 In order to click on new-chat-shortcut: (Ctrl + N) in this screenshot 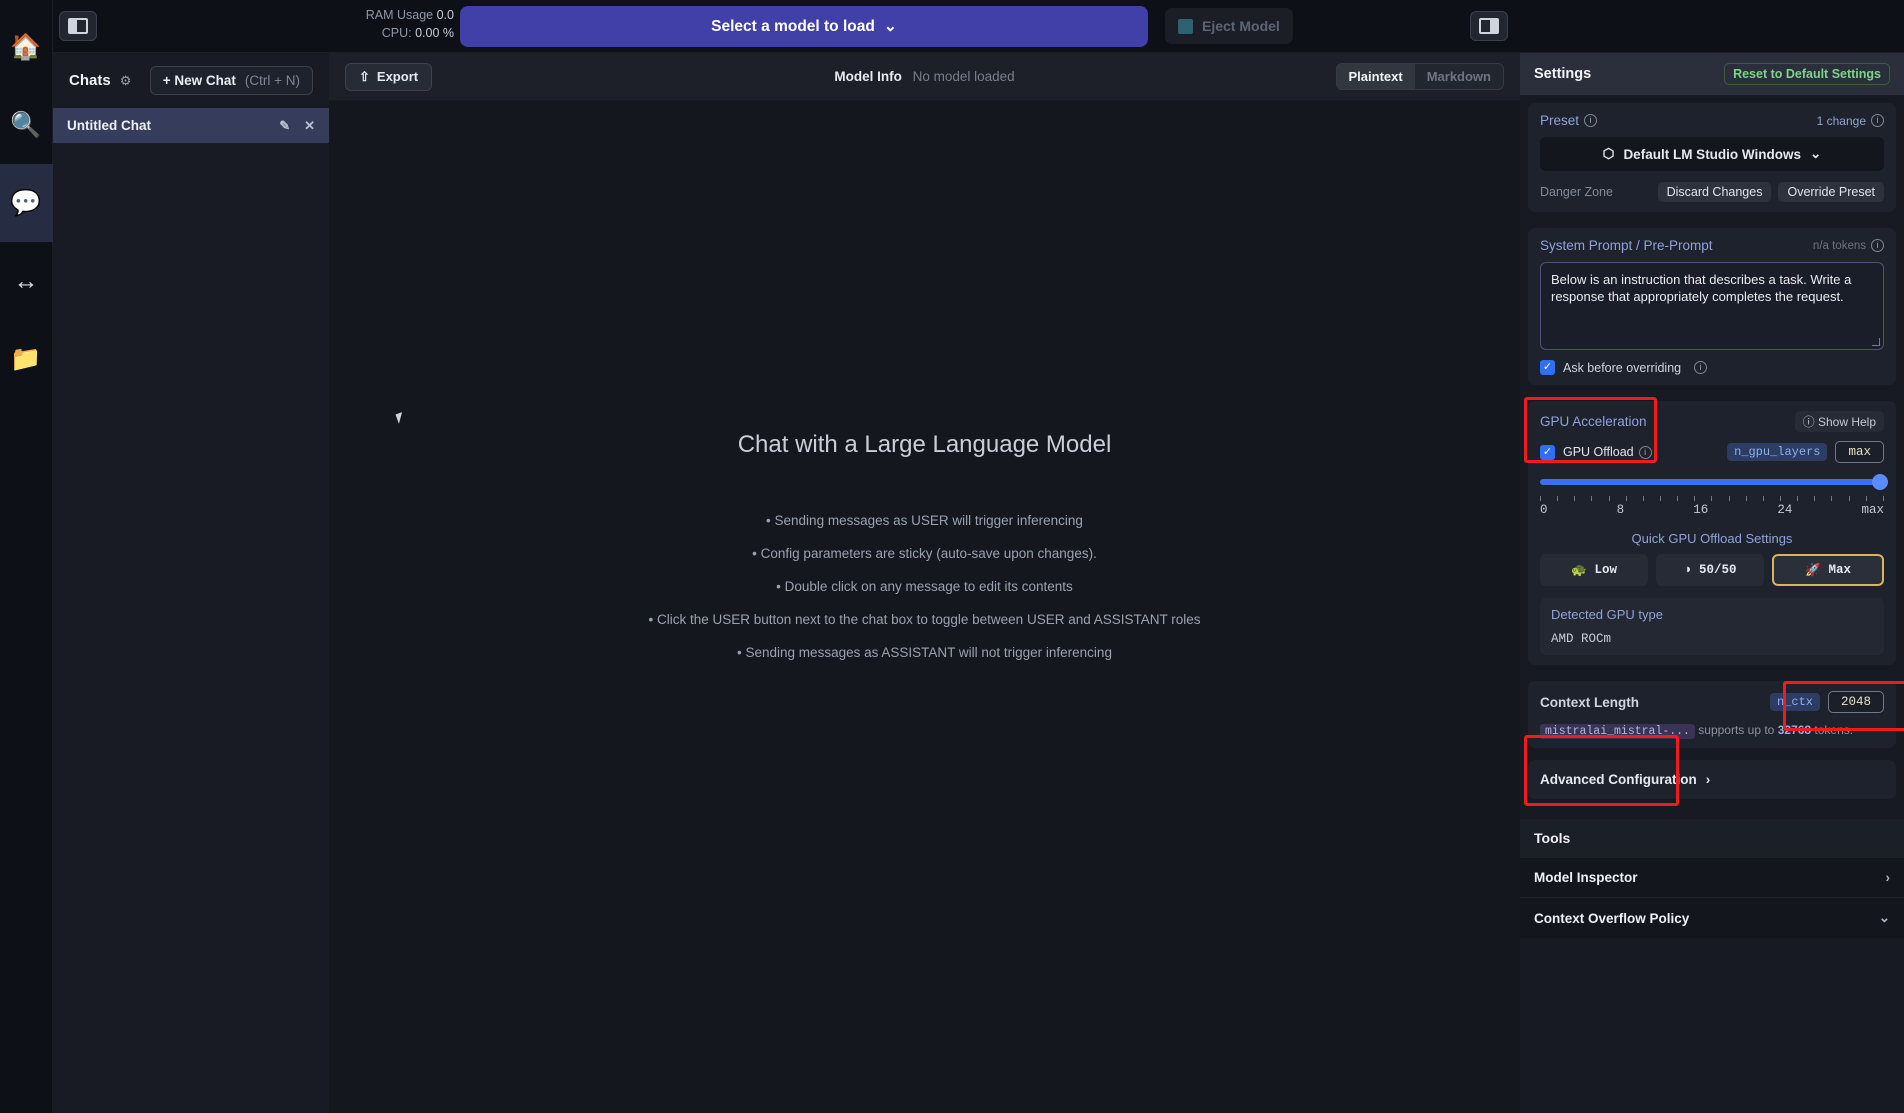, I will do `click(272, 80)`.